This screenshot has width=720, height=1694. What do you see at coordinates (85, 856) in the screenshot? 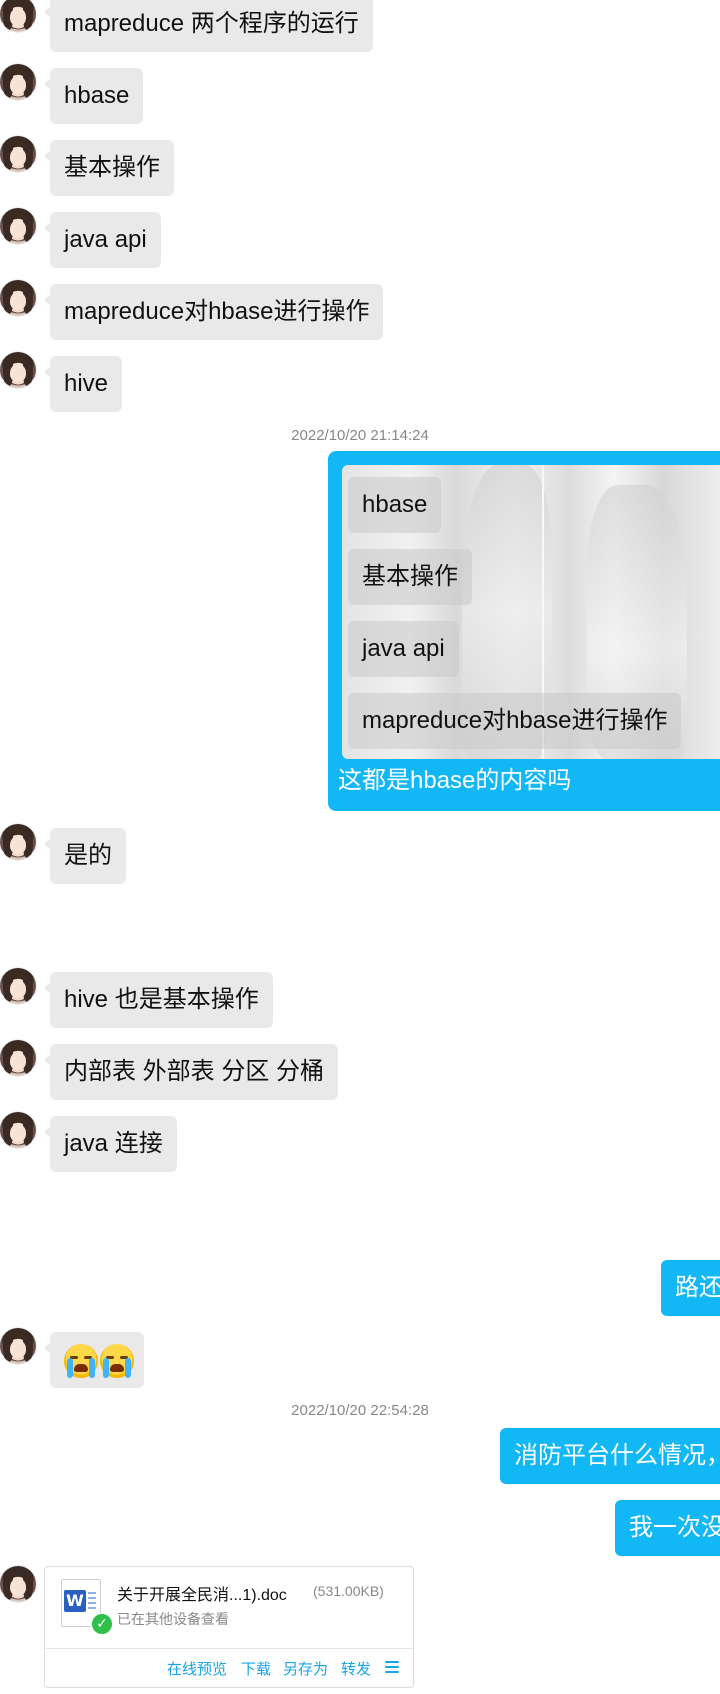
I see `message-bubble: 是的` at bounding box center [85, 856].